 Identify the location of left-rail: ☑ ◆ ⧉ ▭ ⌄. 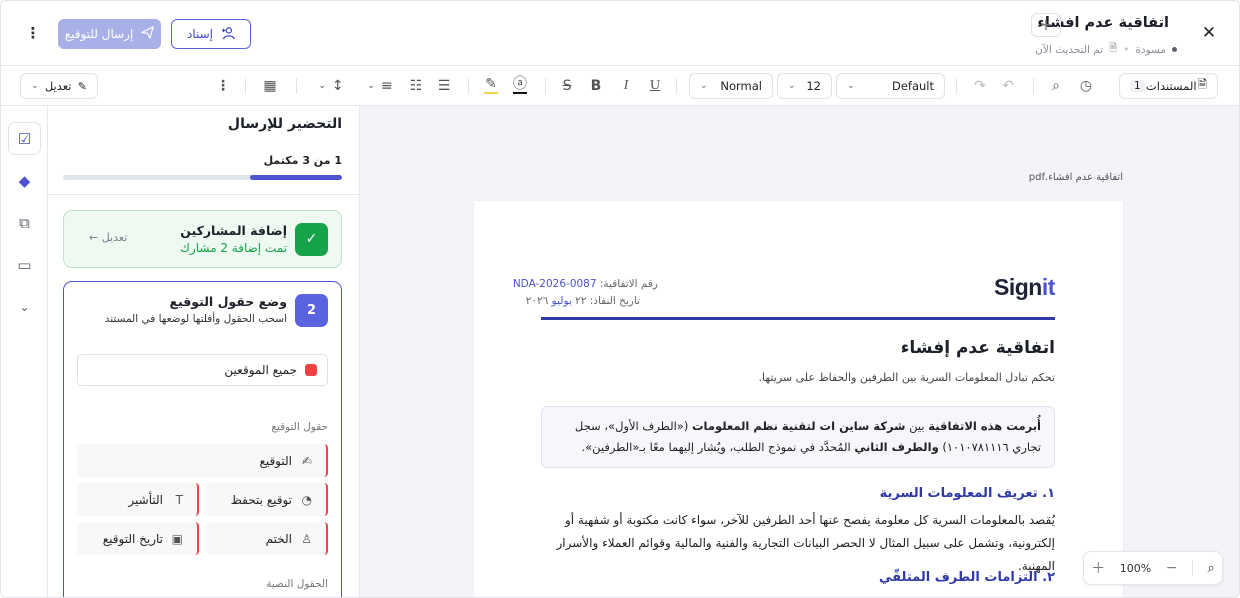
(24, 351).